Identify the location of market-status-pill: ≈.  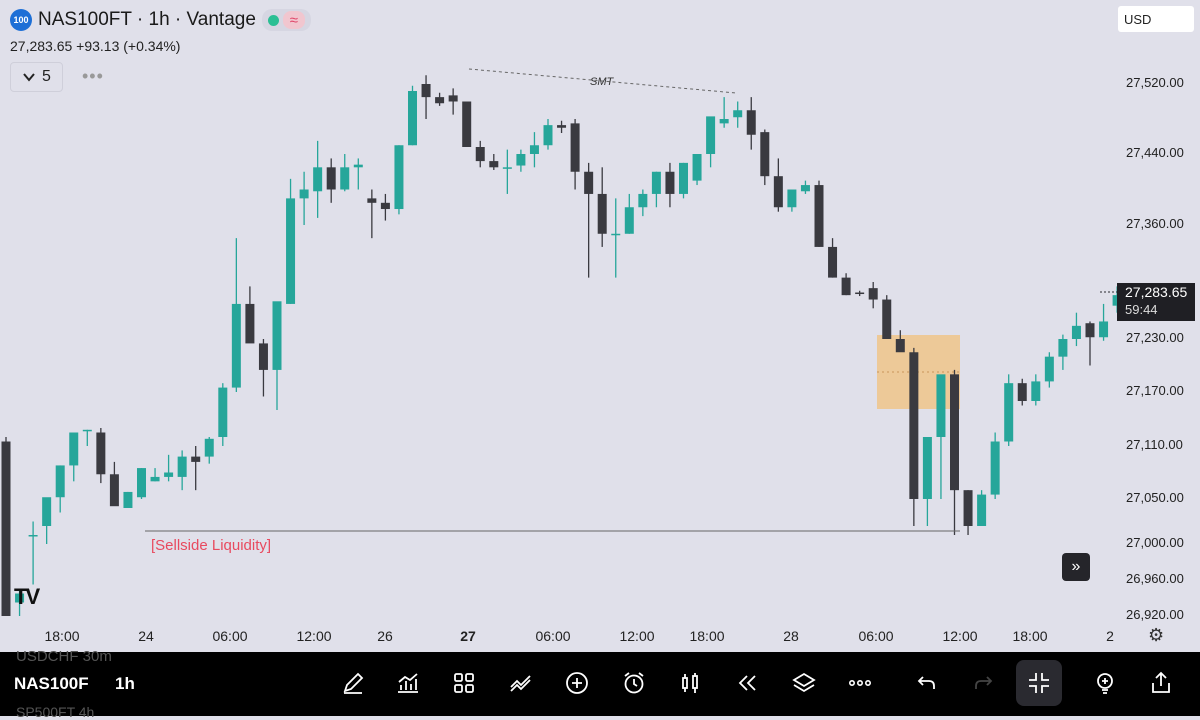
(286, 20).